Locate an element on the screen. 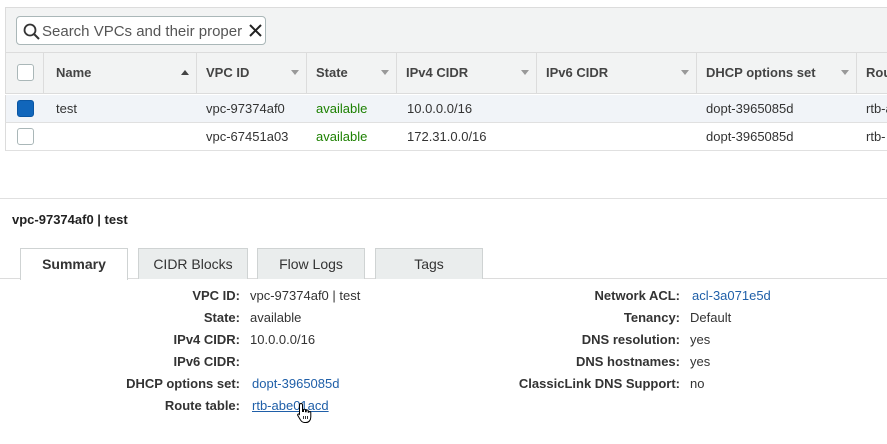 This screenshot has width=887, height=444. column-header-name: Name is located at coordinates (126, 73).